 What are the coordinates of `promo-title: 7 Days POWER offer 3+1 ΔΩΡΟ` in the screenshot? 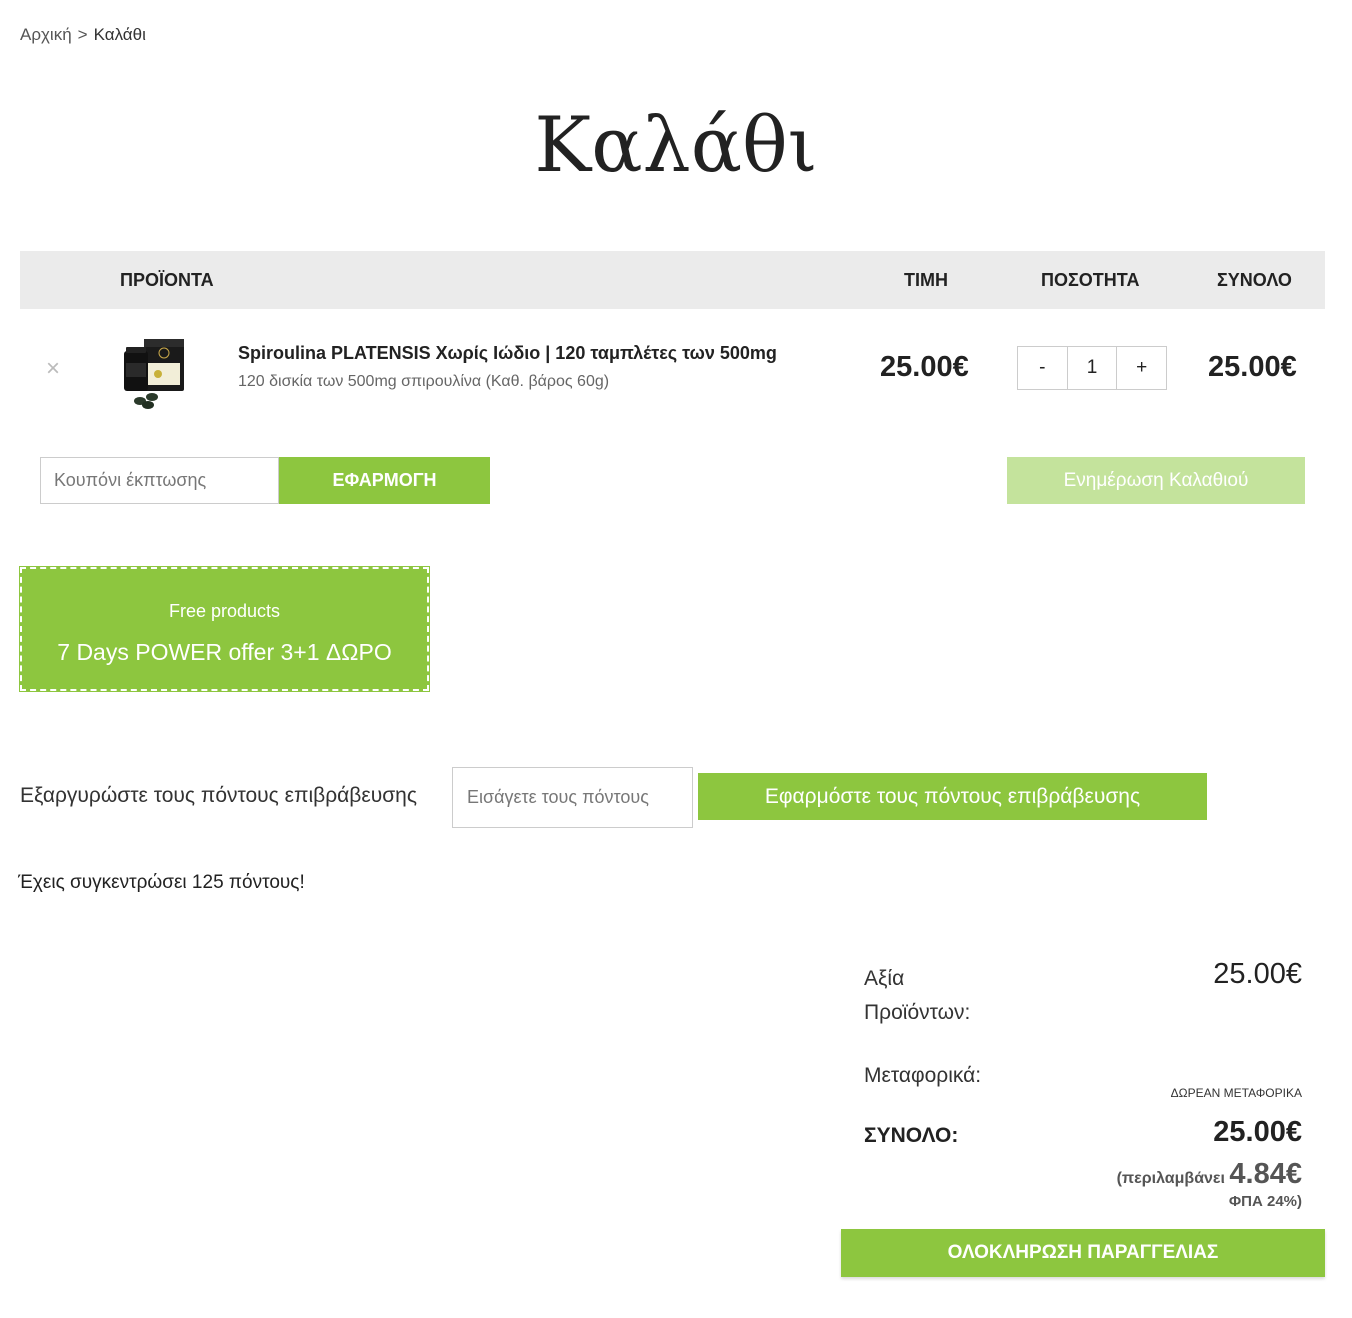 It's located at (224, 652).